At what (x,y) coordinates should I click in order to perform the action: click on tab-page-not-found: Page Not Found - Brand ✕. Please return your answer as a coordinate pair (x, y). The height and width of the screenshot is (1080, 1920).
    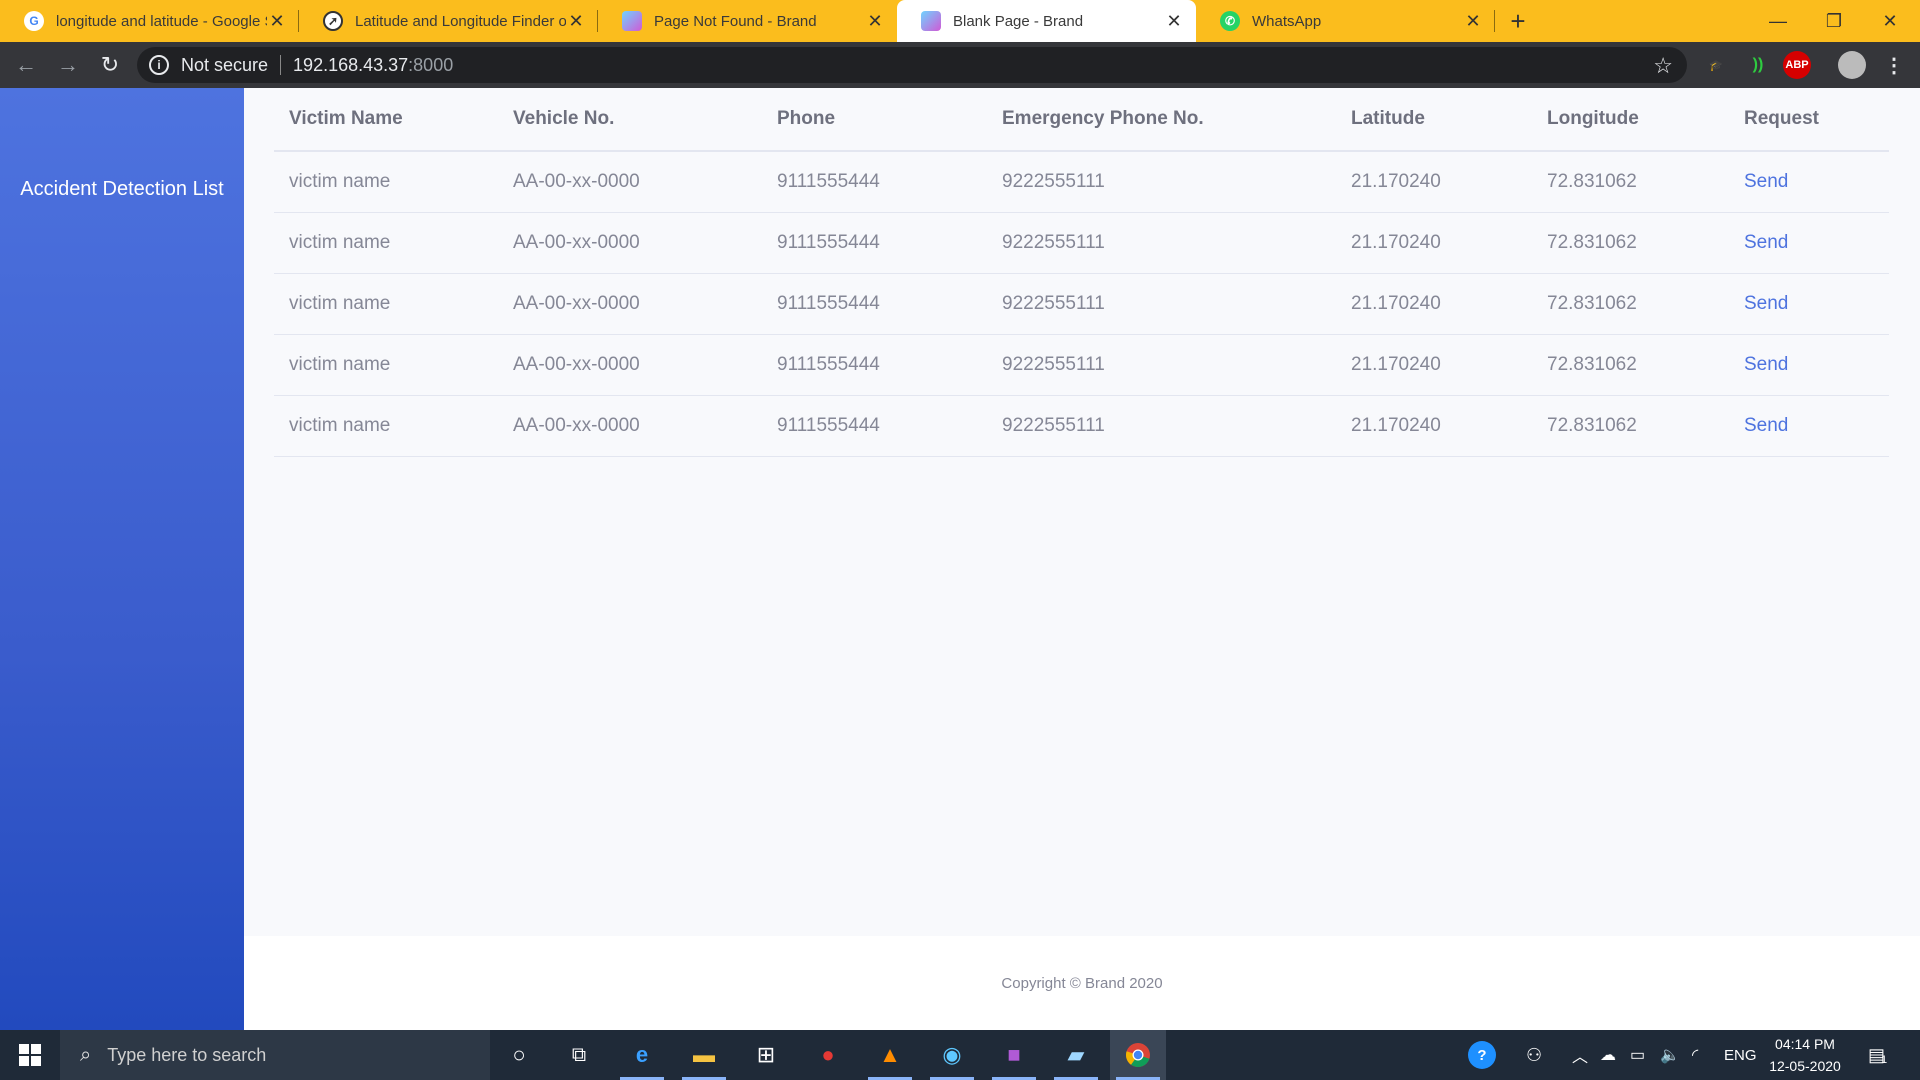
    Looking at the image, I should click on (747, 21).